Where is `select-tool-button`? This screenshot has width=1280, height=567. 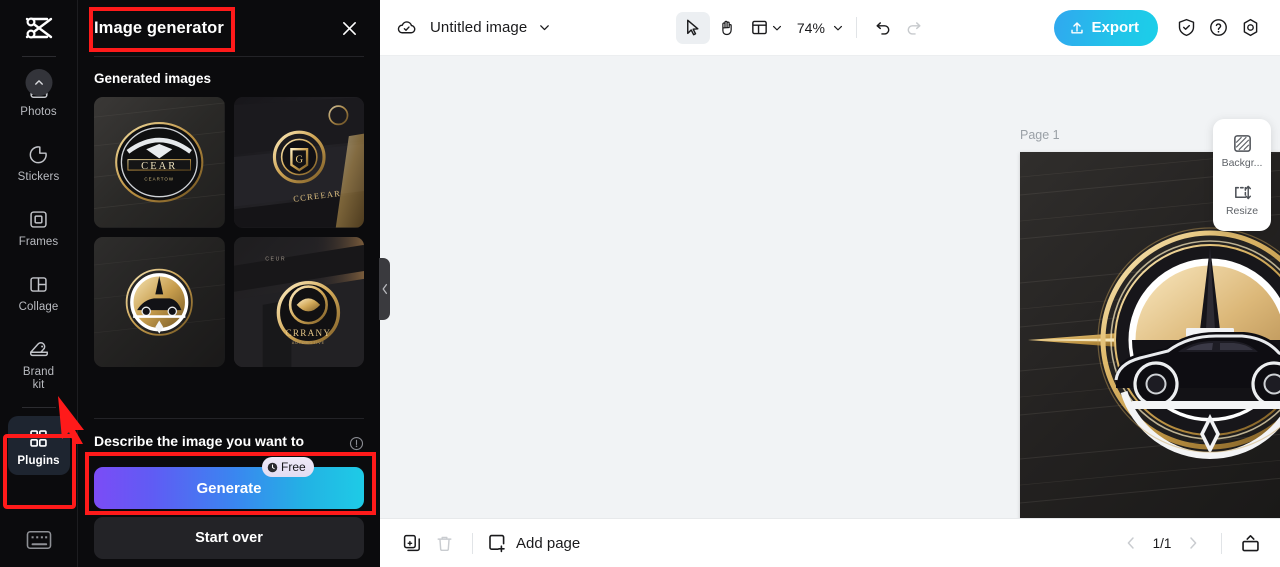 select-tool-button is located at coordinates (692, 27).